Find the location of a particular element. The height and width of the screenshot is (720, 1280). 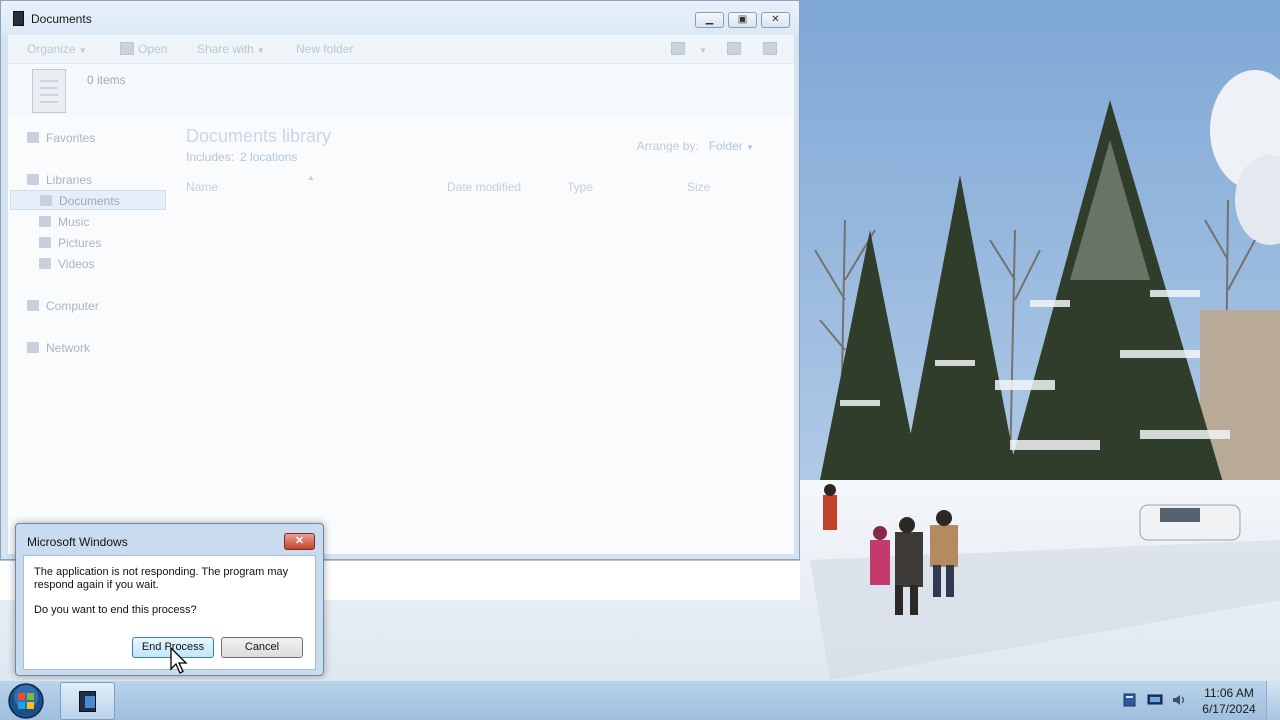

star-icon is located at coordinates (33, 137).